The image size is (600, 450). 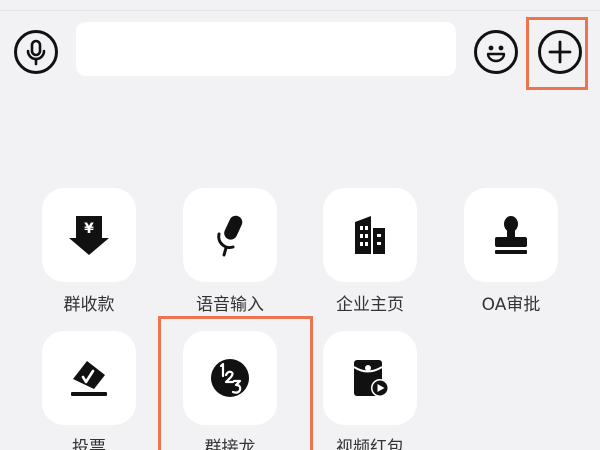 I want to click on plus-icon, so click(x=560, y=52).